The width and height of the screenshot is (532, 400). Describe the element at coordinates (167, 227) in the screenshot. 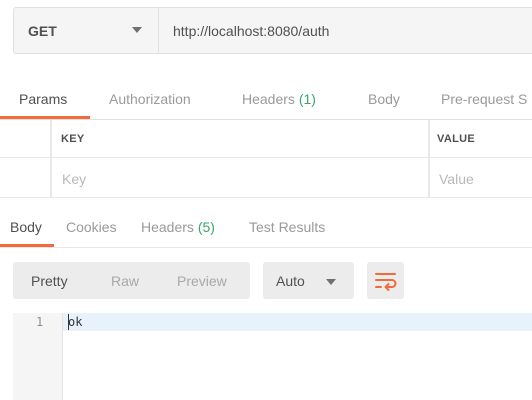

I see `response-tab-headers-label: Headers` at that location.